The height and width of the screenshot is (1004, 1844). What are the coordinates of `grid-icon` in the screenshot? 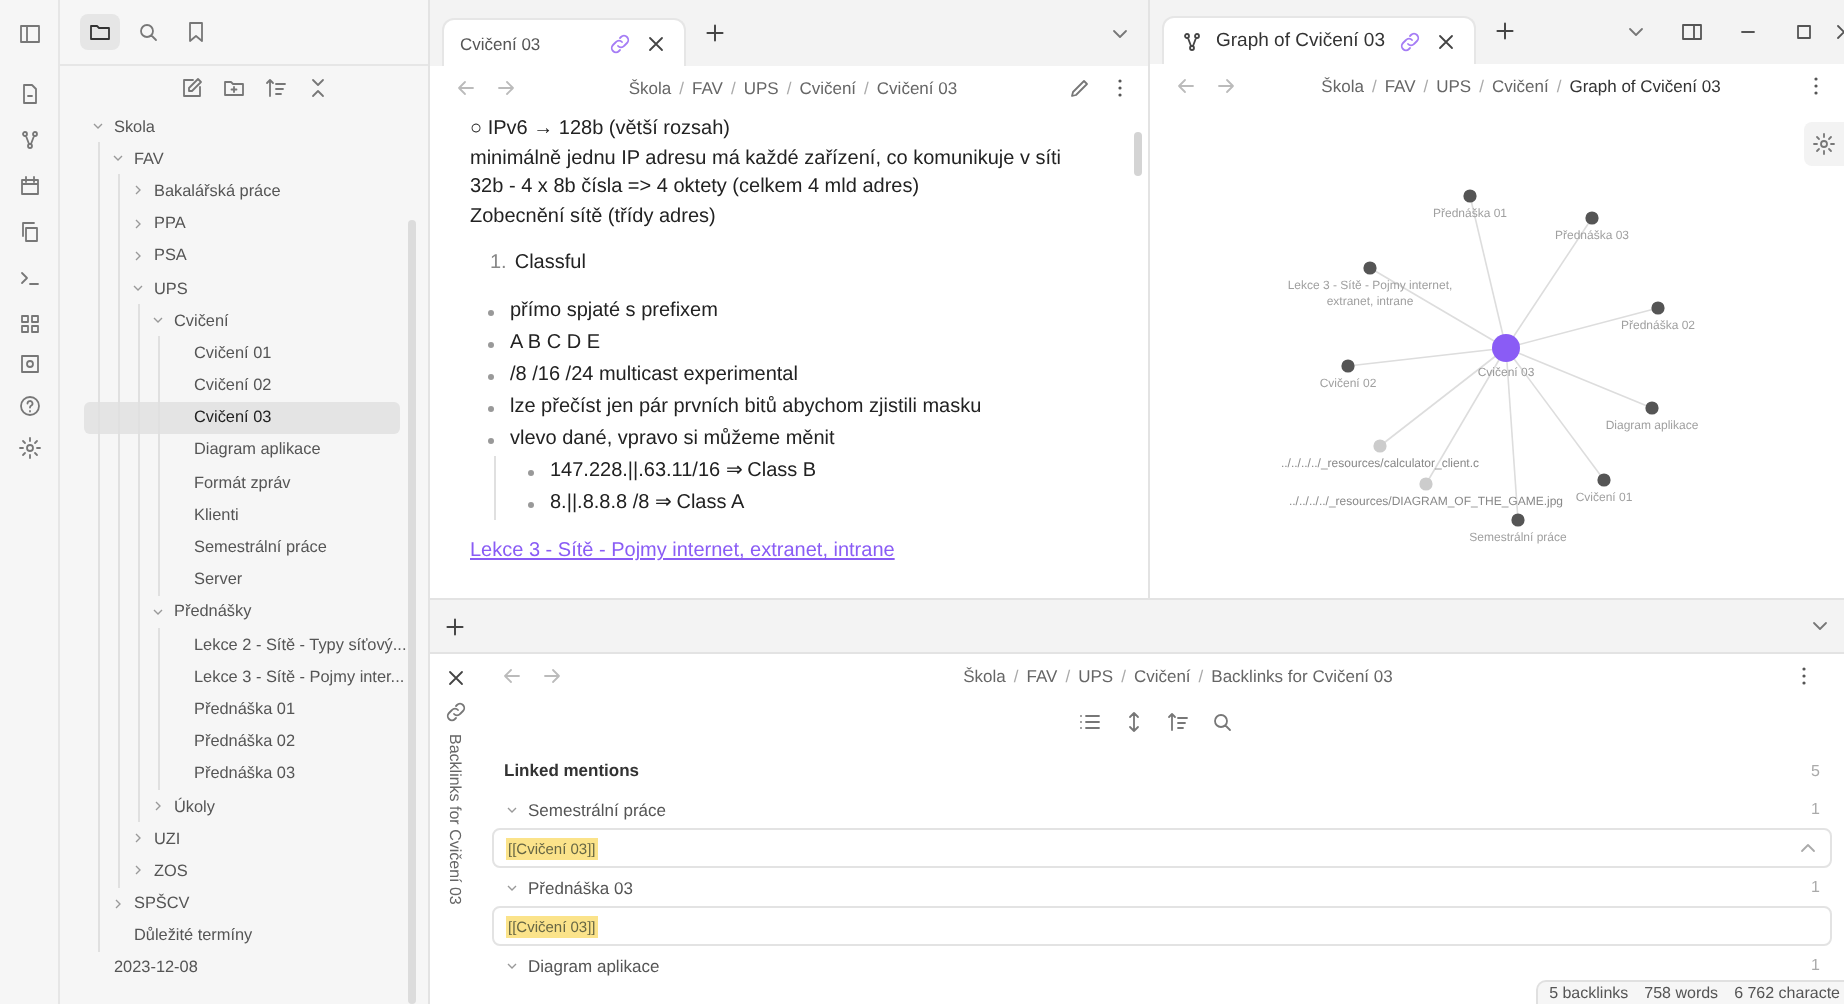 It's located at (29, 324).